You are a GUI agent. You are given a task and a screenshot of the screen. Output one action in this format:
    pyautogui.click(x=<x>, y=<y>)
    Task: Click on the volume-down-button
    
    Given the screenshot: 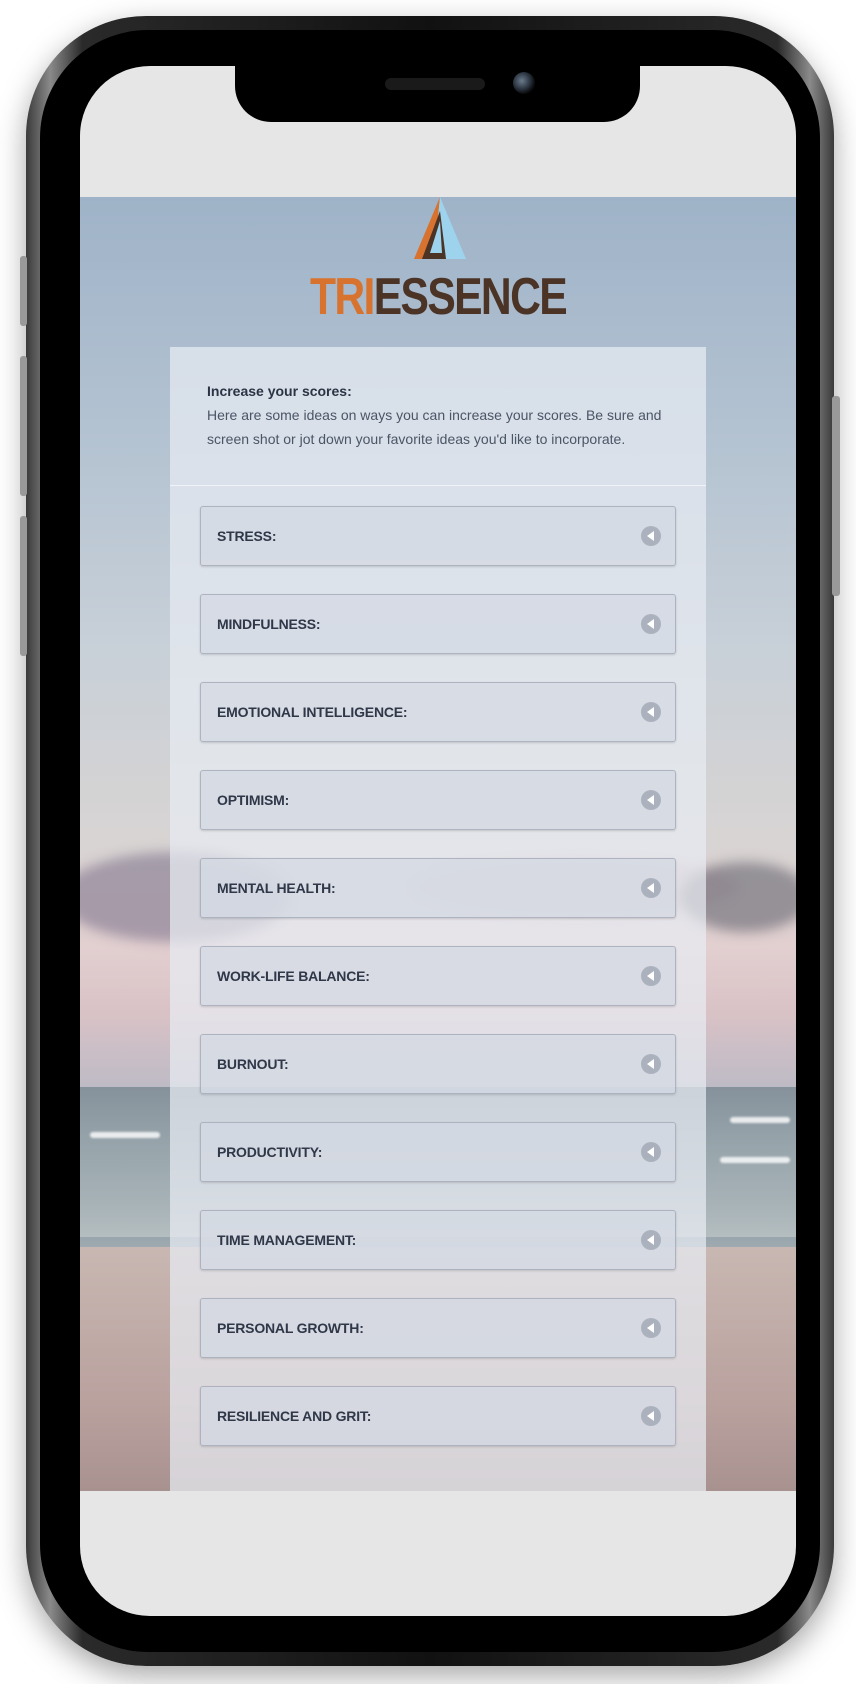 What is the action you would take?
    pyautogui.click(x=23, y=586)
    